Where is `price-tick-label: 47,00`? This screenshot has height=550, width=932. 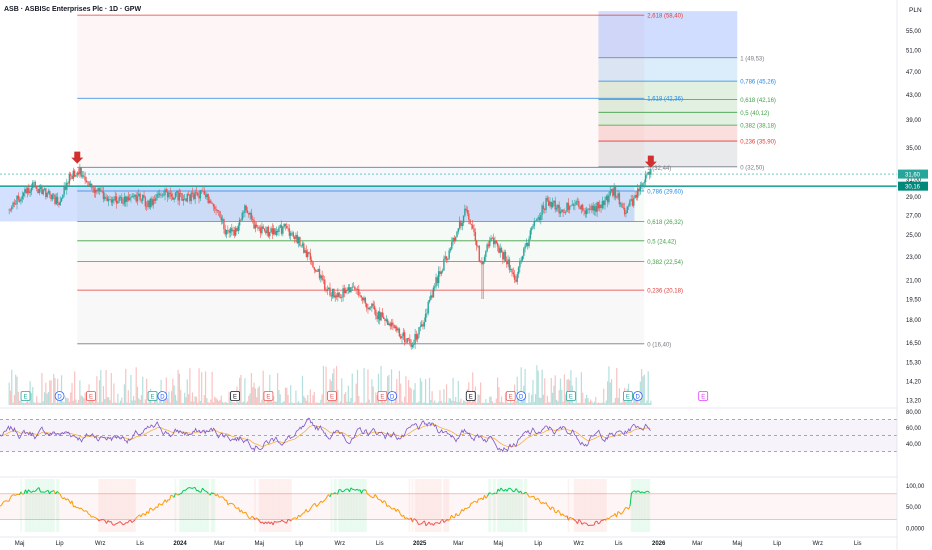
price-tick-label: 47,00 is located at coordinates (914, 73).